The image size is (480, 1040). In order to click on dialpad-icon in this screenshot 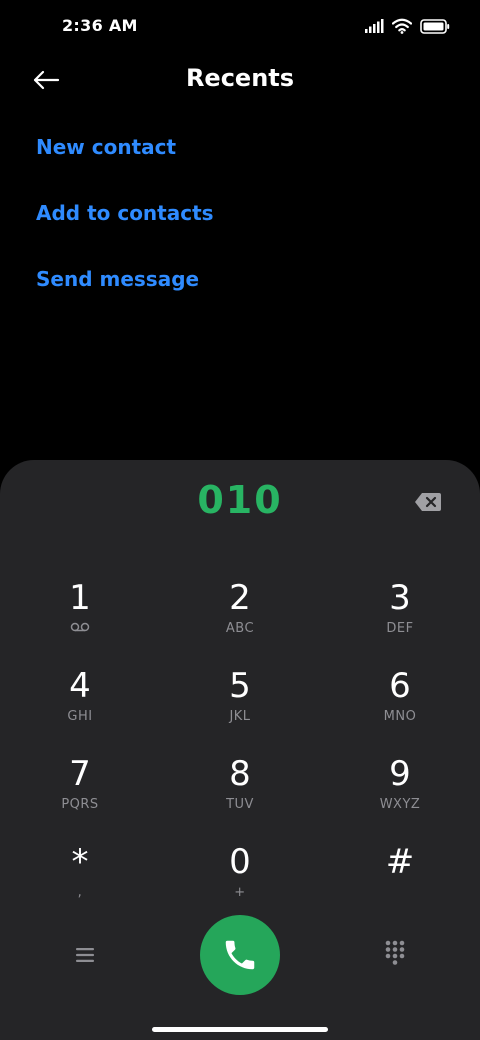, I will do `click(395, 952)`.